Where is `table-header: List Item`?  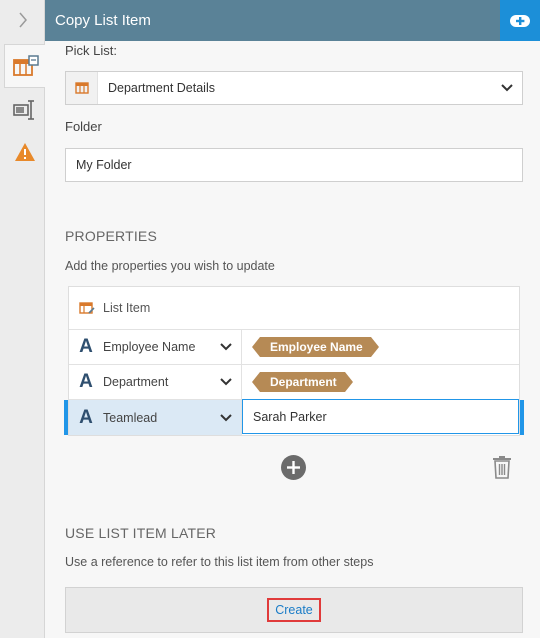
table-header: List Item is located at coordinates (294, 308).